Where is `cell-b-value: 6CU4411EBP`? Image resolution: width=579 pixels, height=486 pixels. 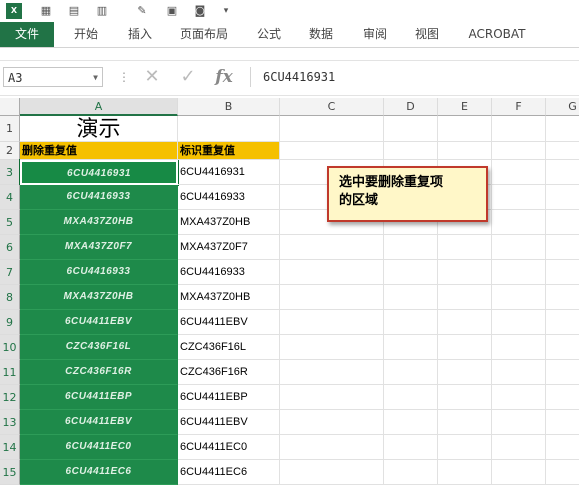 cell-b-value: 6CU4411EBP is located at coordinates (229, 397).